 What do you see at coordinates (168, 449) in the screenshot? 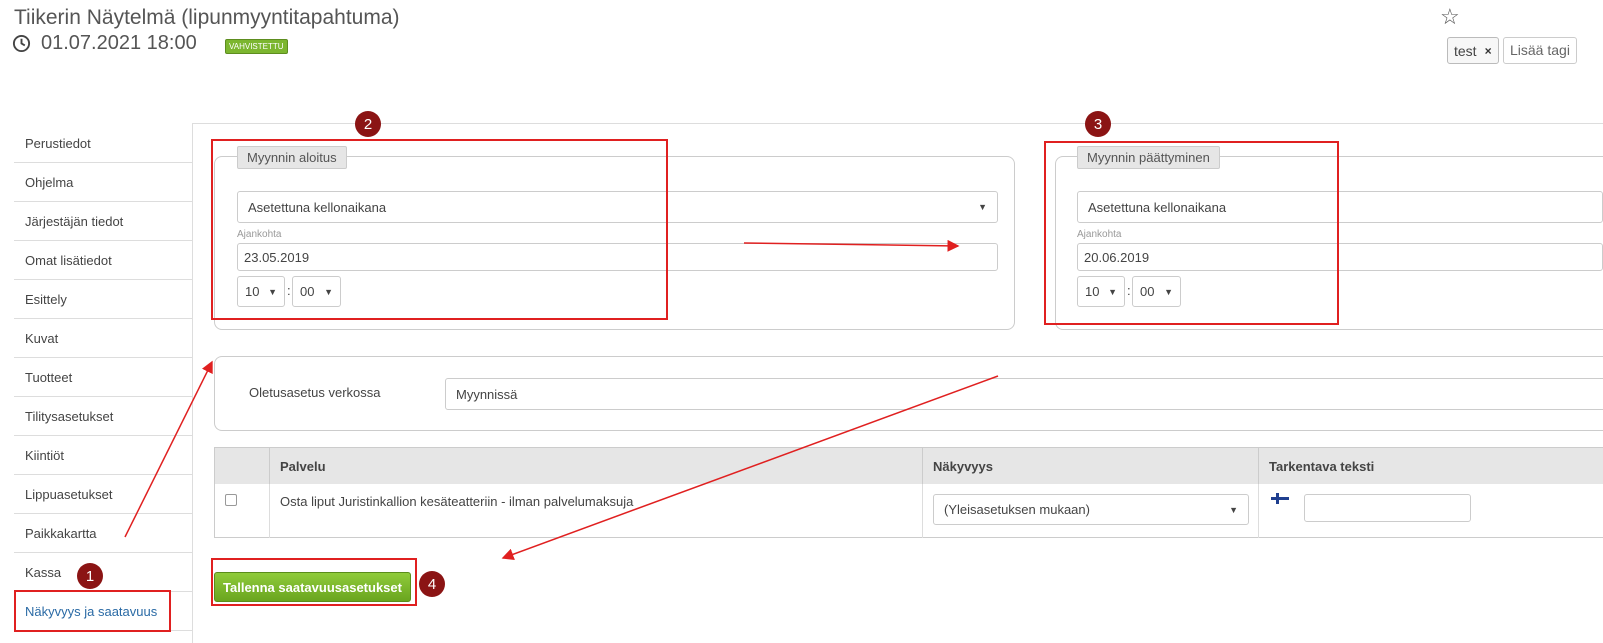
I see `arrow-sidebar-to-panel` at bounding box center [168, 449].